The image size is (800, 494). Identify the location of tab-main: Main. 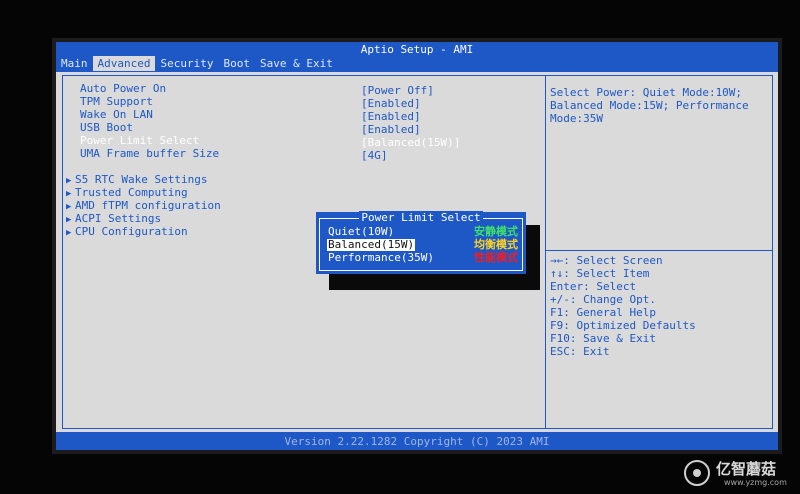
(74, 63).